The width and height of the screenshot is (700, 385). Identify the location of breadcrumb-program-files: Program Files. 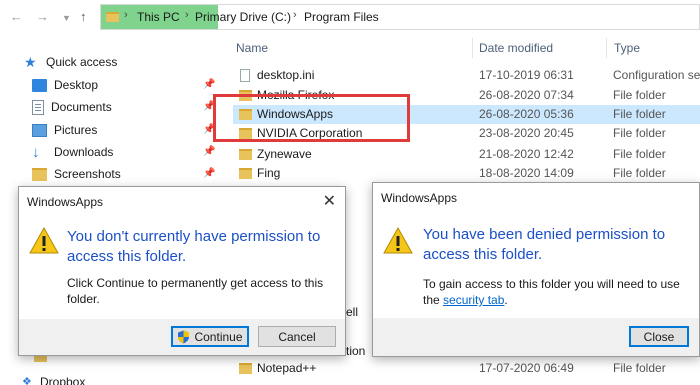
(341, 17).